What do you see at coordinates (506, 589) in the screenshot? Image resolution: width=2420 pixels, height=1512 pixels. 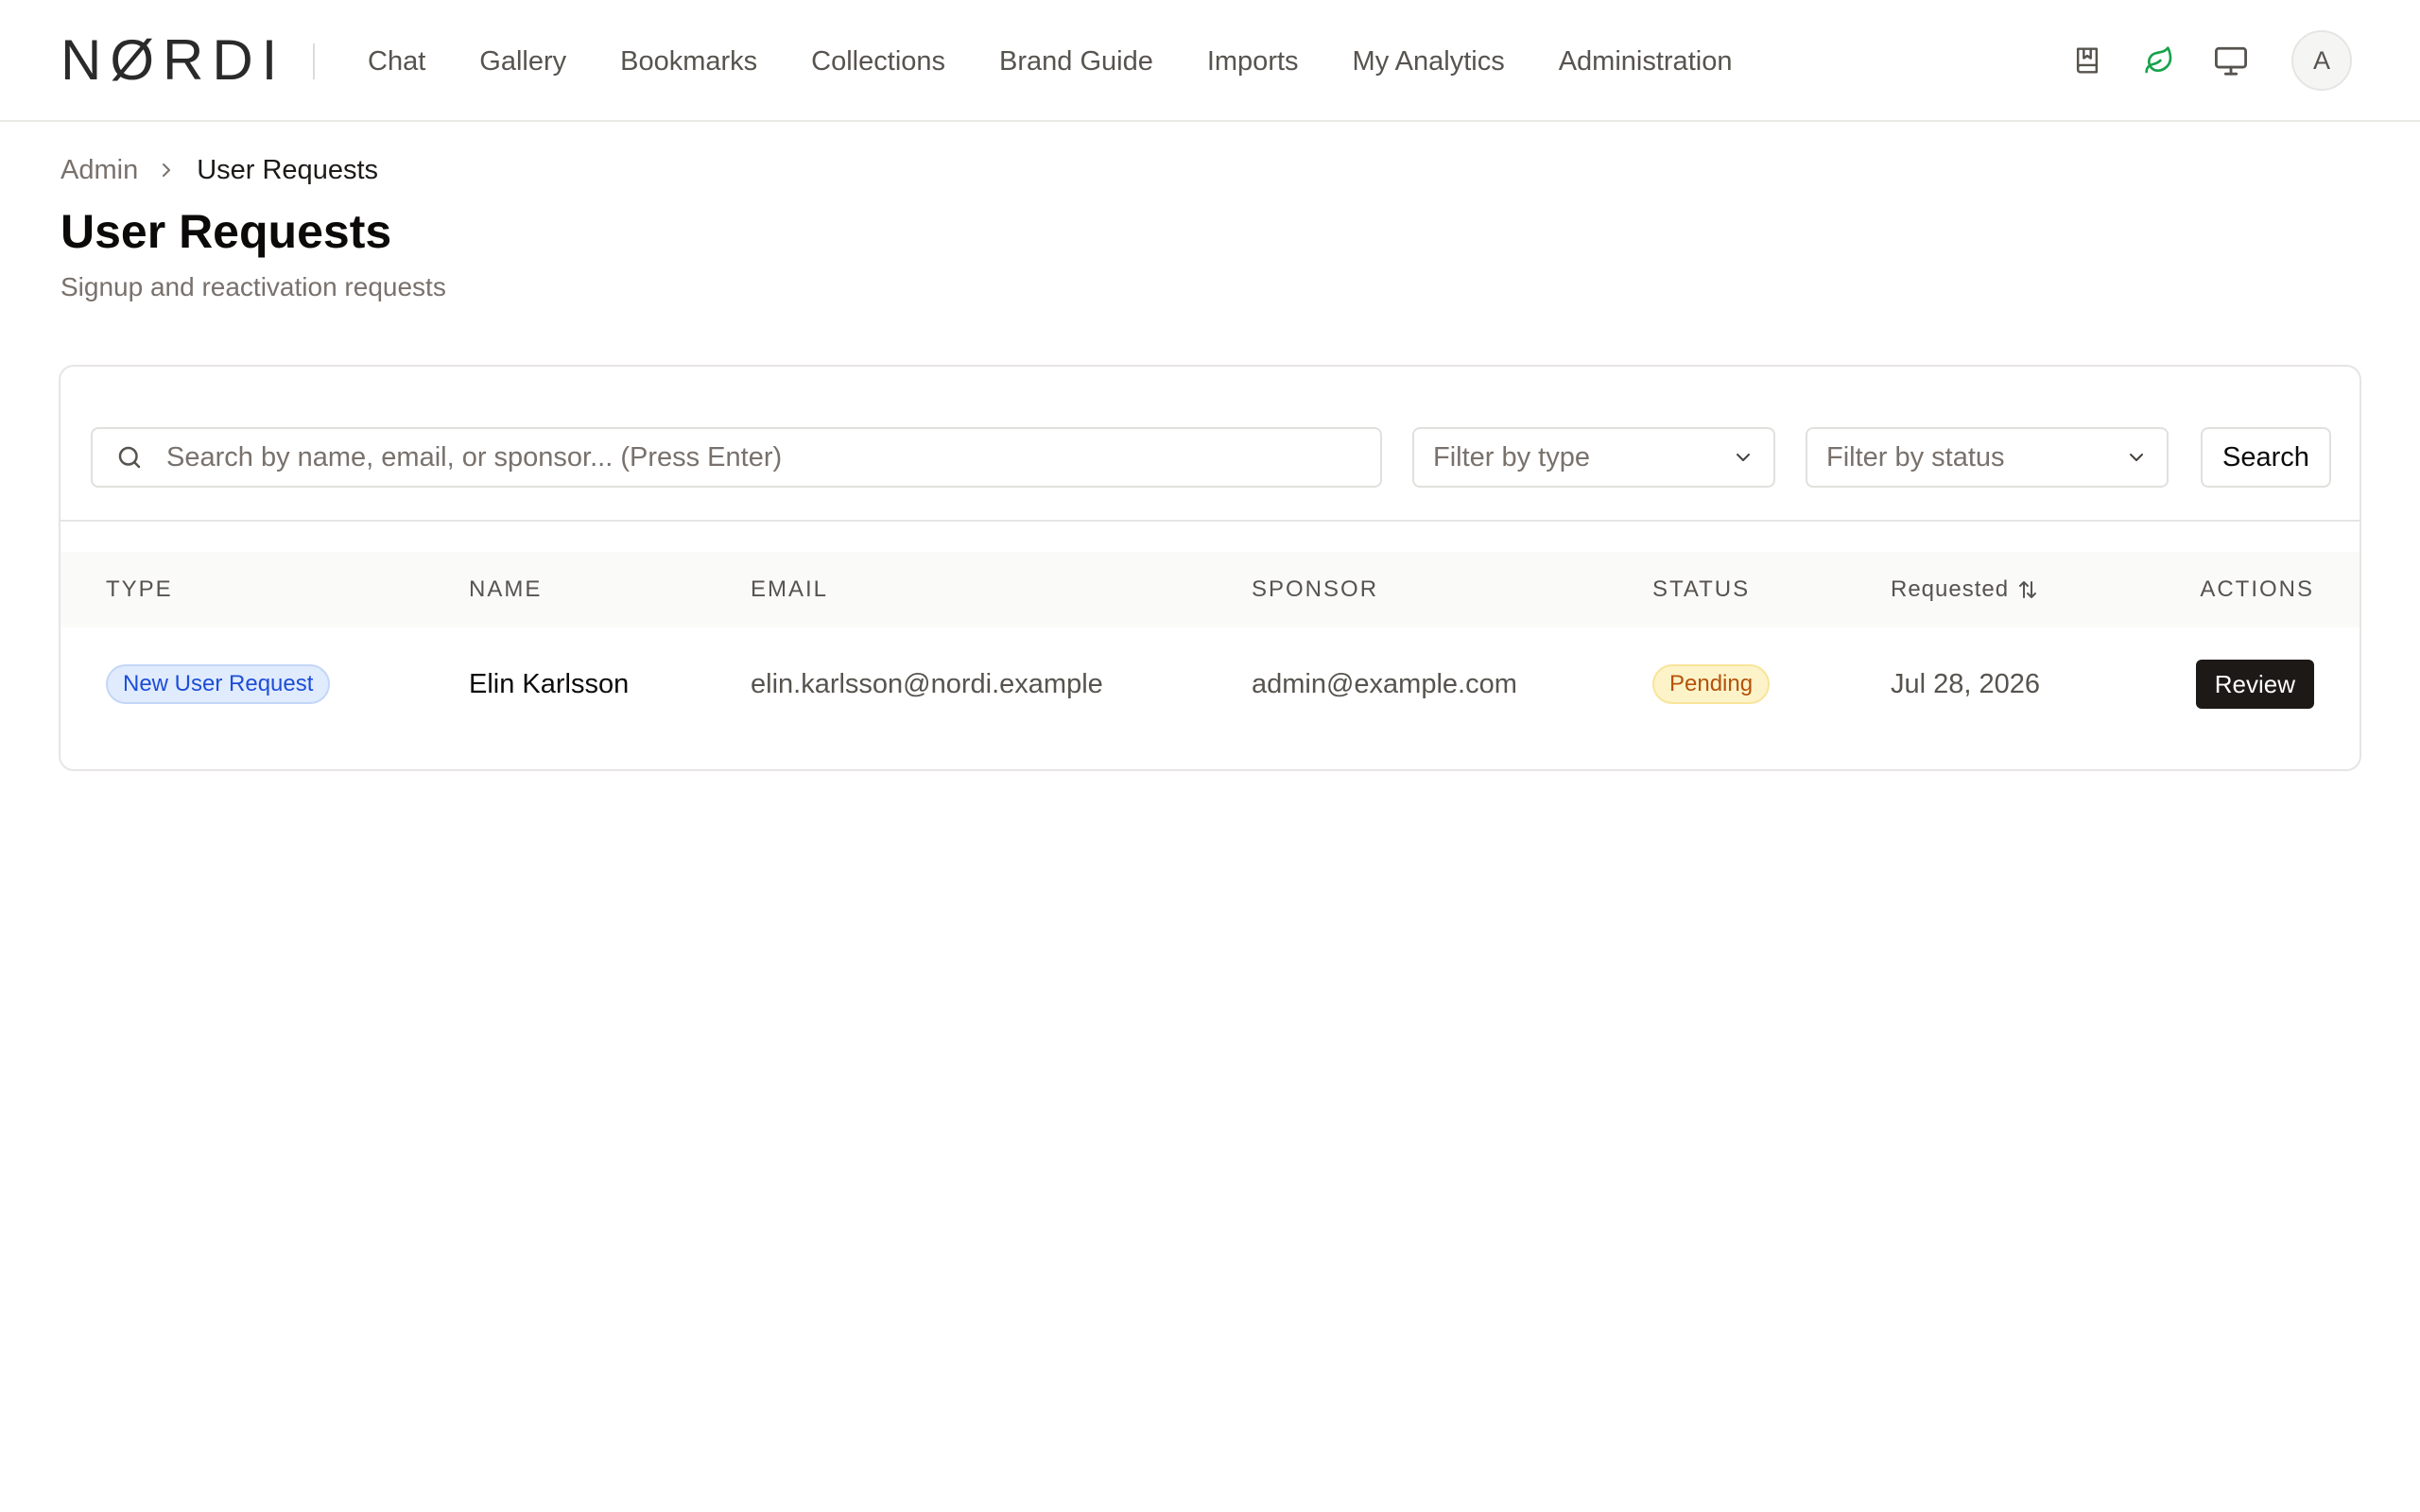 I see `column-header-name: NAME` at bounding box center [506, 589].